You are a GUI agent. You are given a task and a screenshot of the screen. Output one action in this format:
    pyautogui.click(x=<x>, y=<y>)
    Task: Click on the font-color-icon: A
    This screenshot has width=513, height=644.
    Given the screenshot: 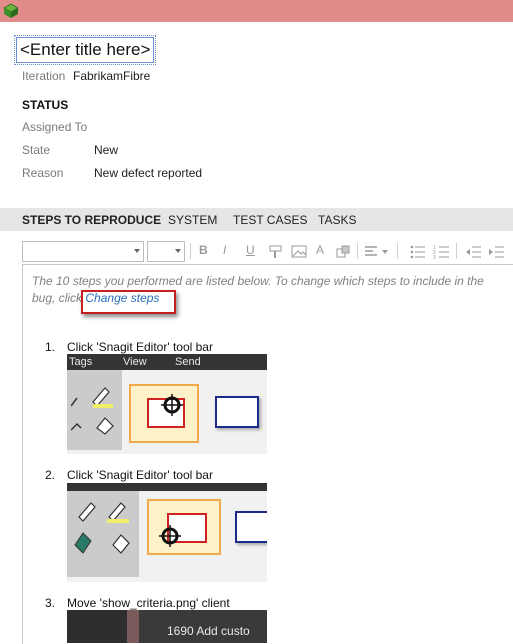 What is the action you would take?
    pyautogui.click(x=320, y=250)
    